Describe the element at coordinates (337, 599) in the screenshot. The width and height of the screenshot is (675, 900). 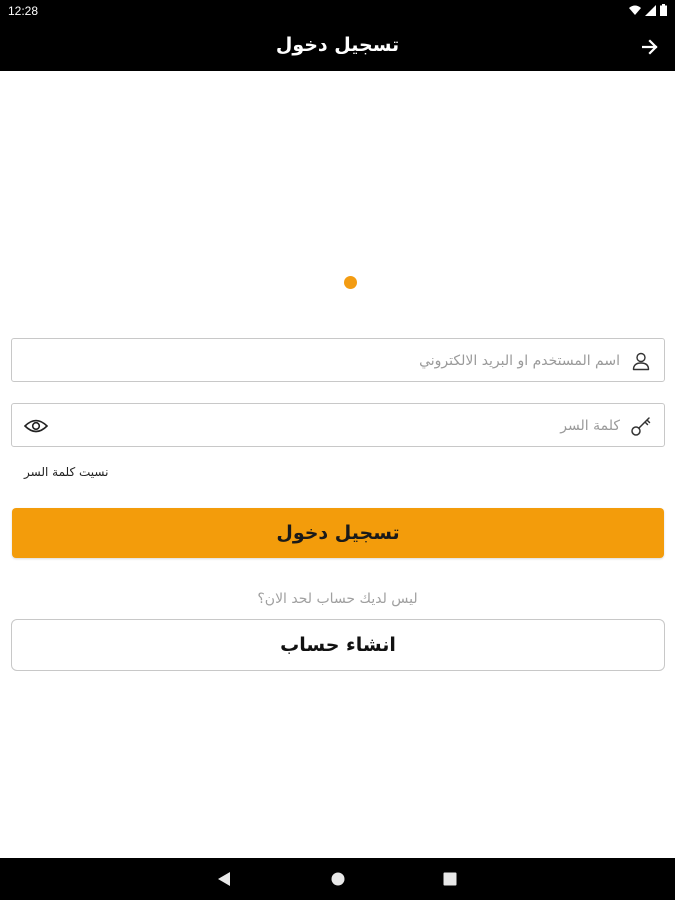
I see `no-account-text: ليس لديك حساب لحد الان؟` at that location.